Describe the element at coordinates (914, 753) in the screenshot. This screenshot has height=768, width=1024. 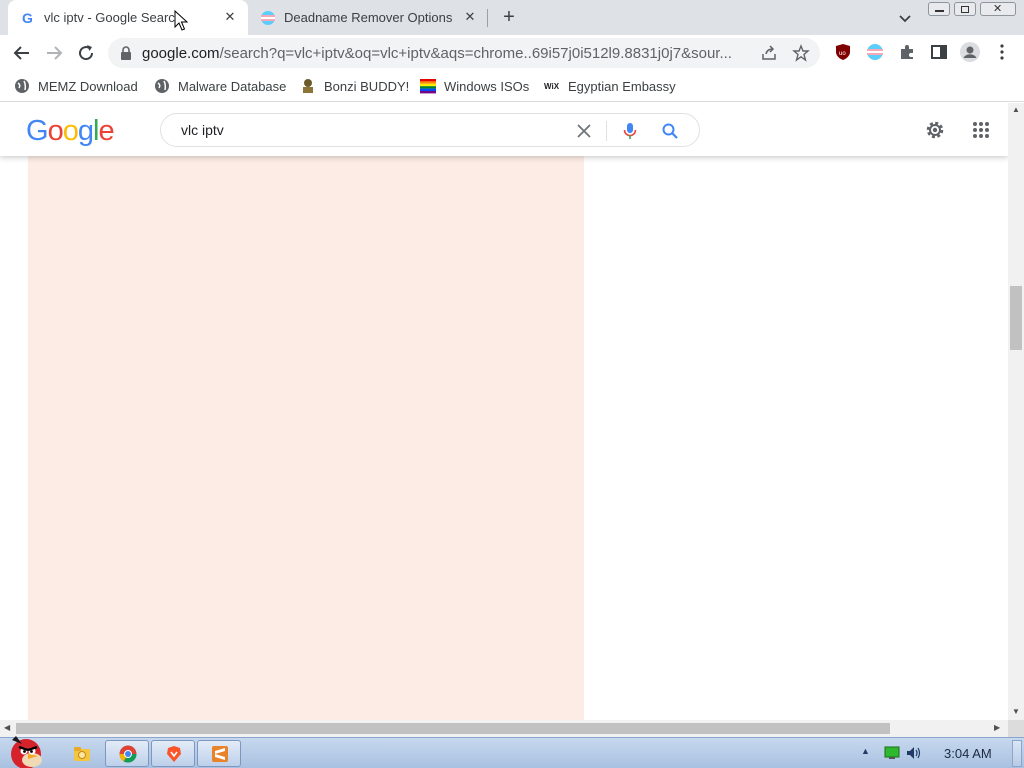
I see `volume-speaker-icon` at that location.